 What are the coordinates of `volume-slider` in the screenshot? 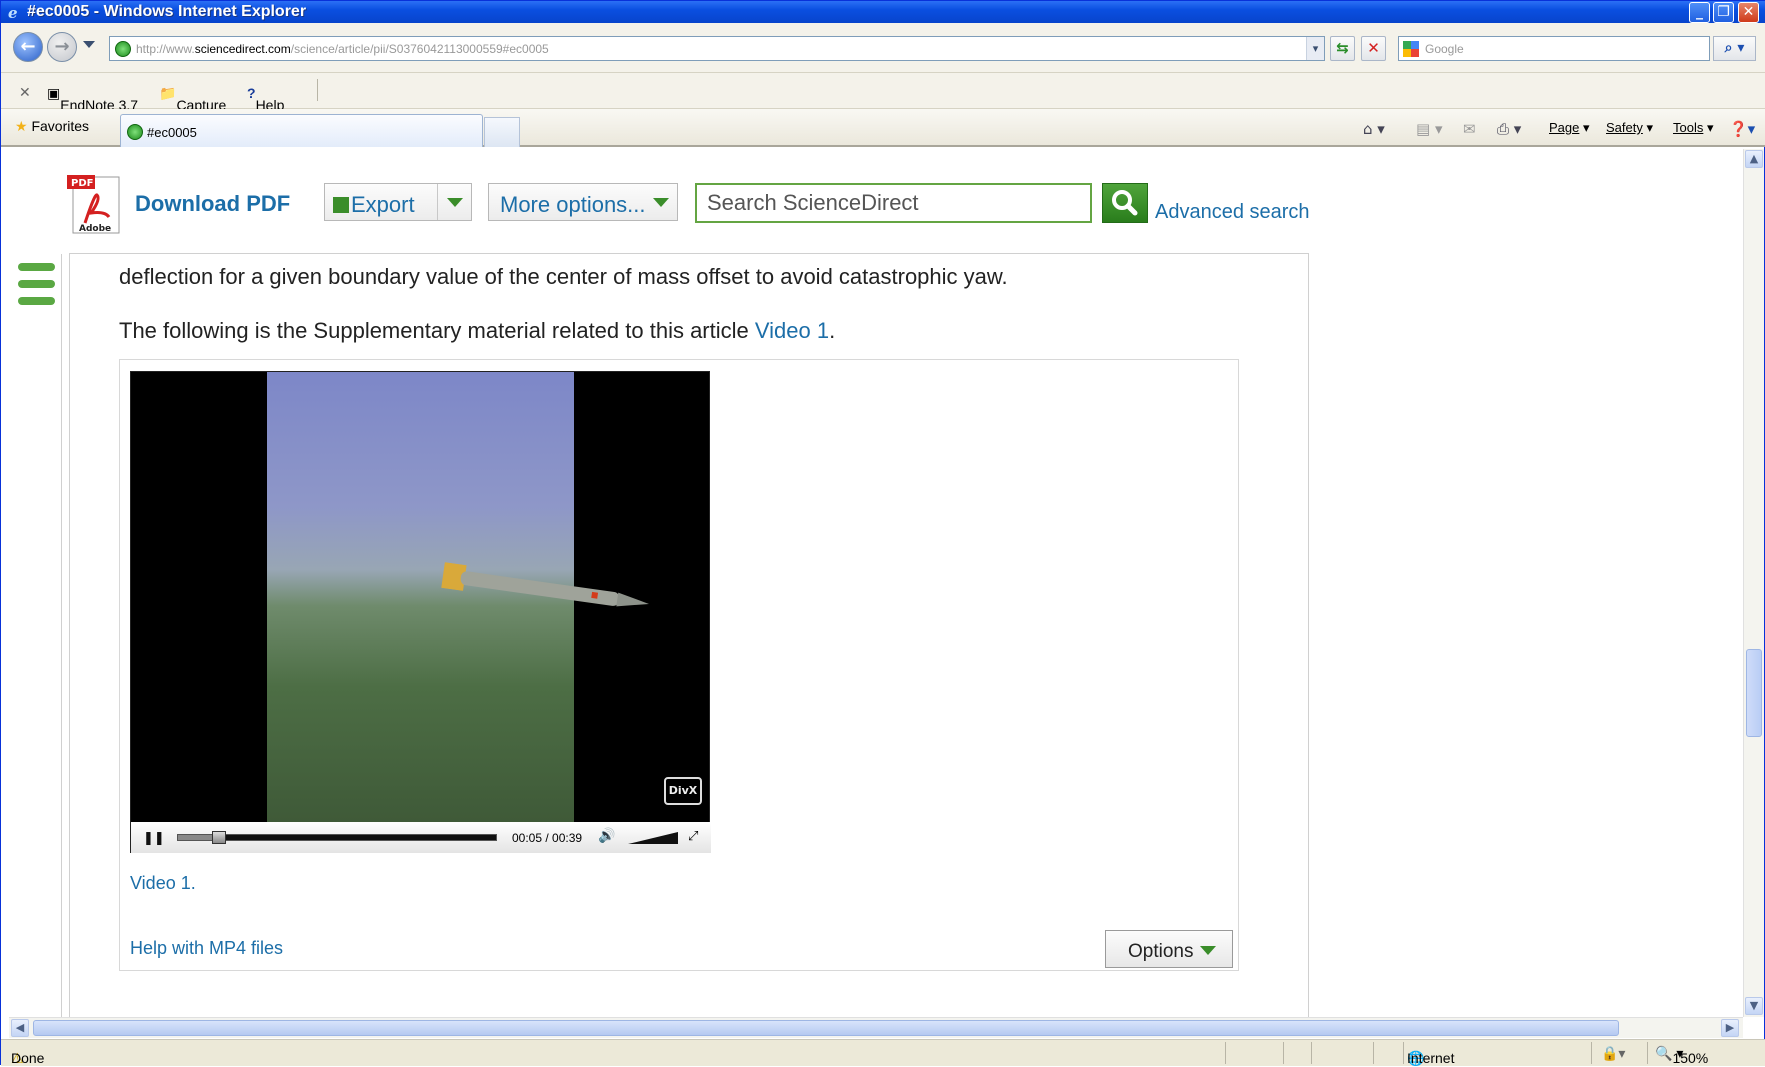 It's located at (653, 838).